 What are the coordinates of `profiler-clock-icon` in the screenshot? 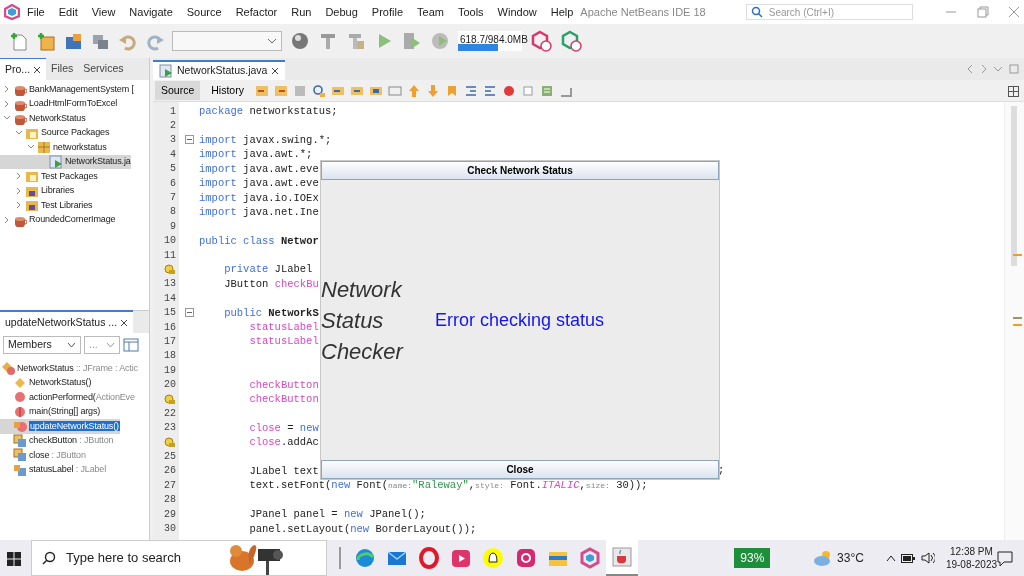 It's located at (541, 41).